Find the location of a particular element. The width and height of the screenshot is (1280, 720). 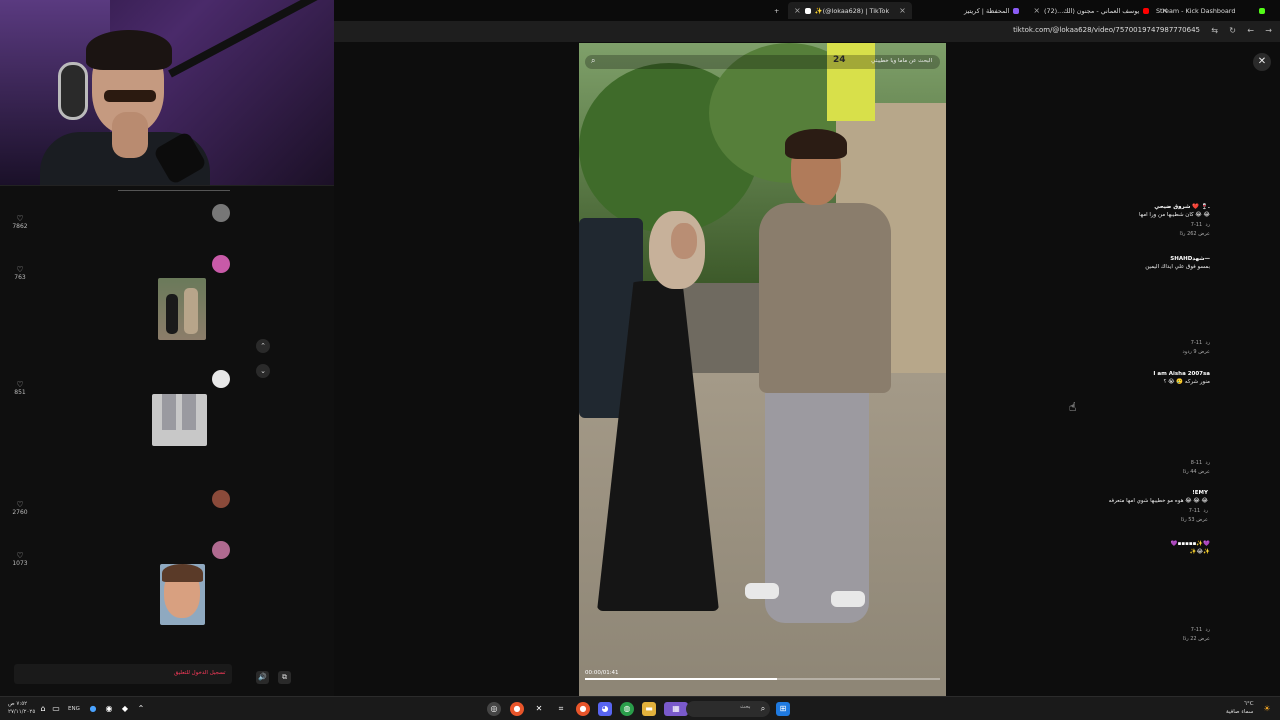

view-replies-link: عرض 9 ردود is located at coordinates (1110, 352).